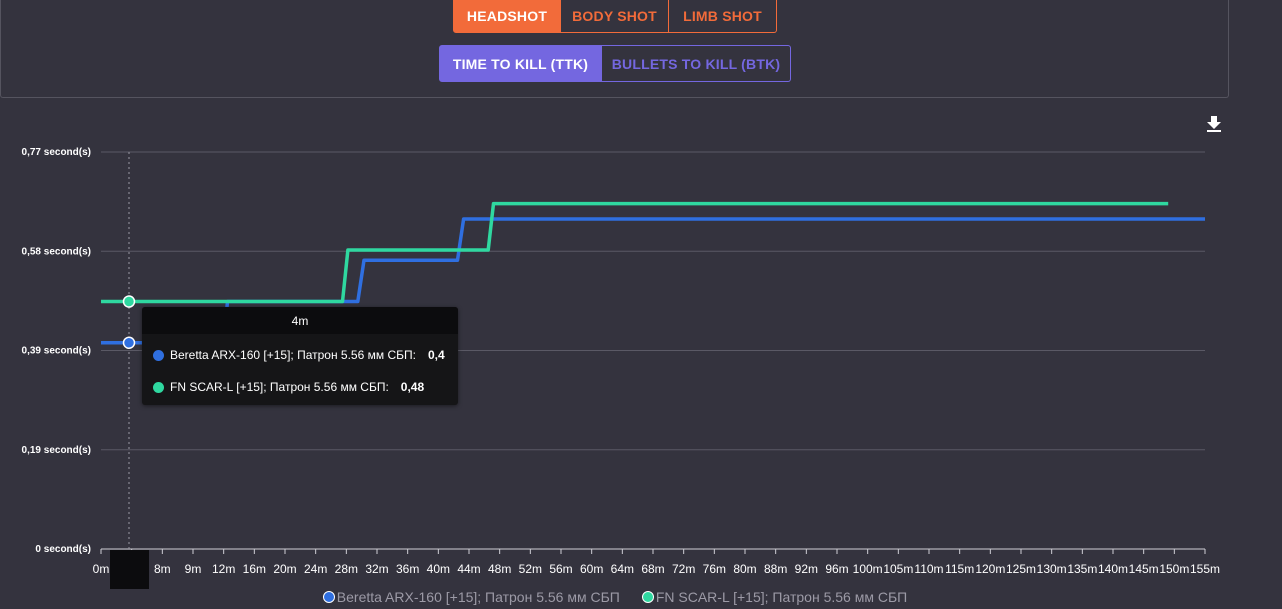  Describe the element at coordinates (775, 569) in the screenshot. I see `x-tick-label: 88m` at that location.